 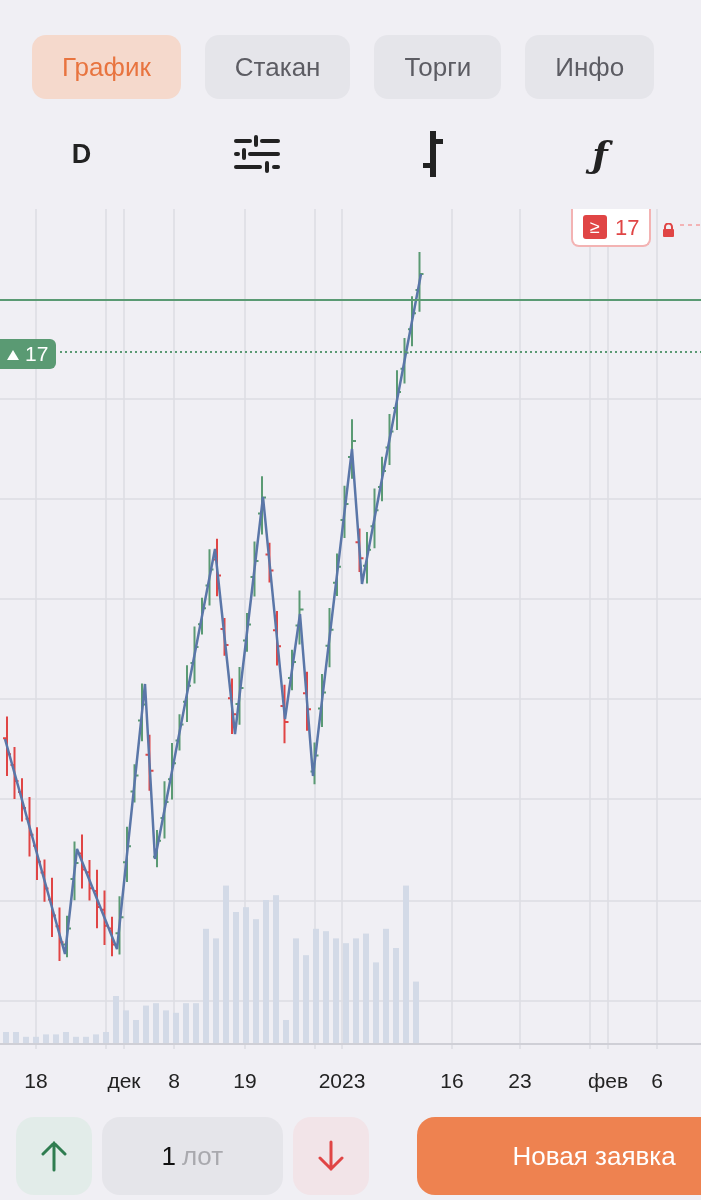 I want to click on axis-label: 18, so click(x=36, y=1081).